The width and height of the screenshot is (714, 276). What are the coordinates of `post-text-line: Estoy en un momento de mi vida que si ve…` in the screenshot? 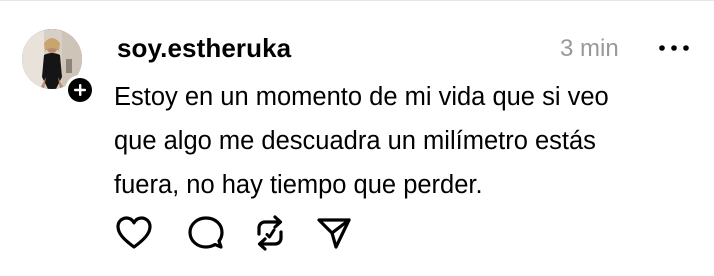 It's located at (361, 97).